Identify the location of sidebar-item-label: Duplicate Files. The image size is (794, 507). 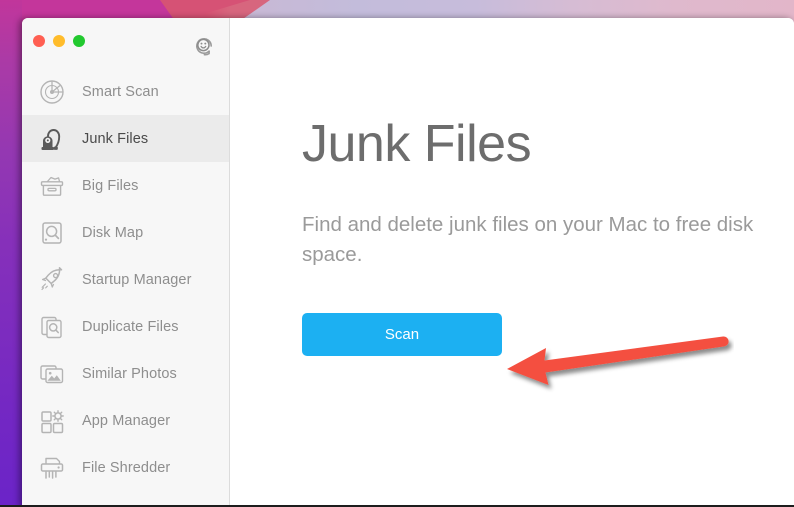
(130, 326).